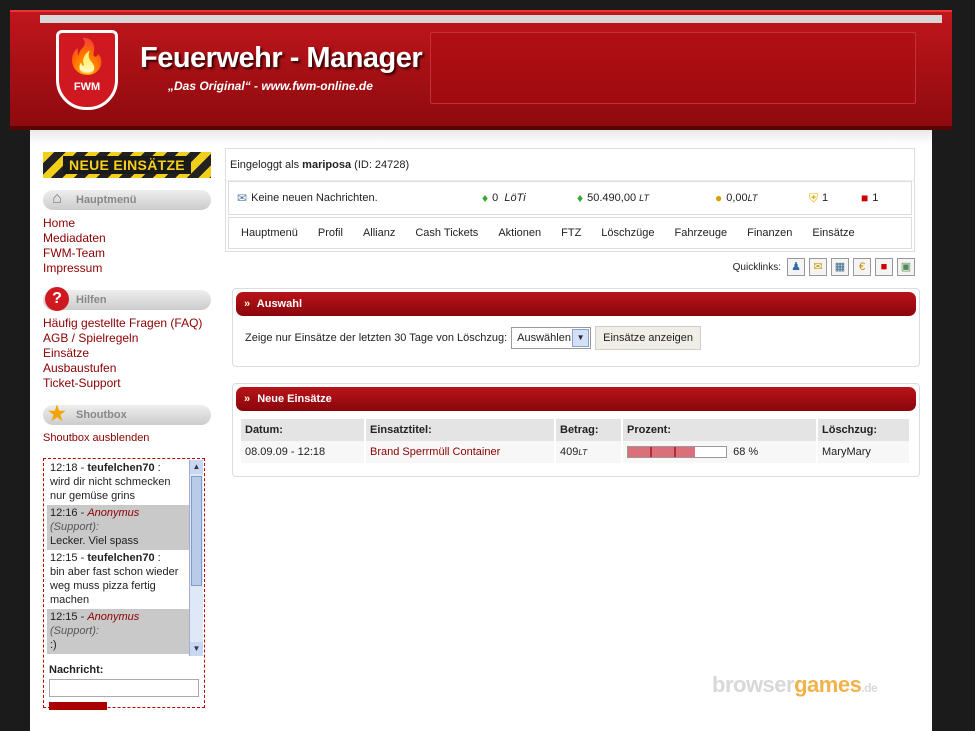 The width and height of the screenshot is (975, 731). I want to click on new-missions-label: NEUE EINSÄTZE, so click(127, 165).